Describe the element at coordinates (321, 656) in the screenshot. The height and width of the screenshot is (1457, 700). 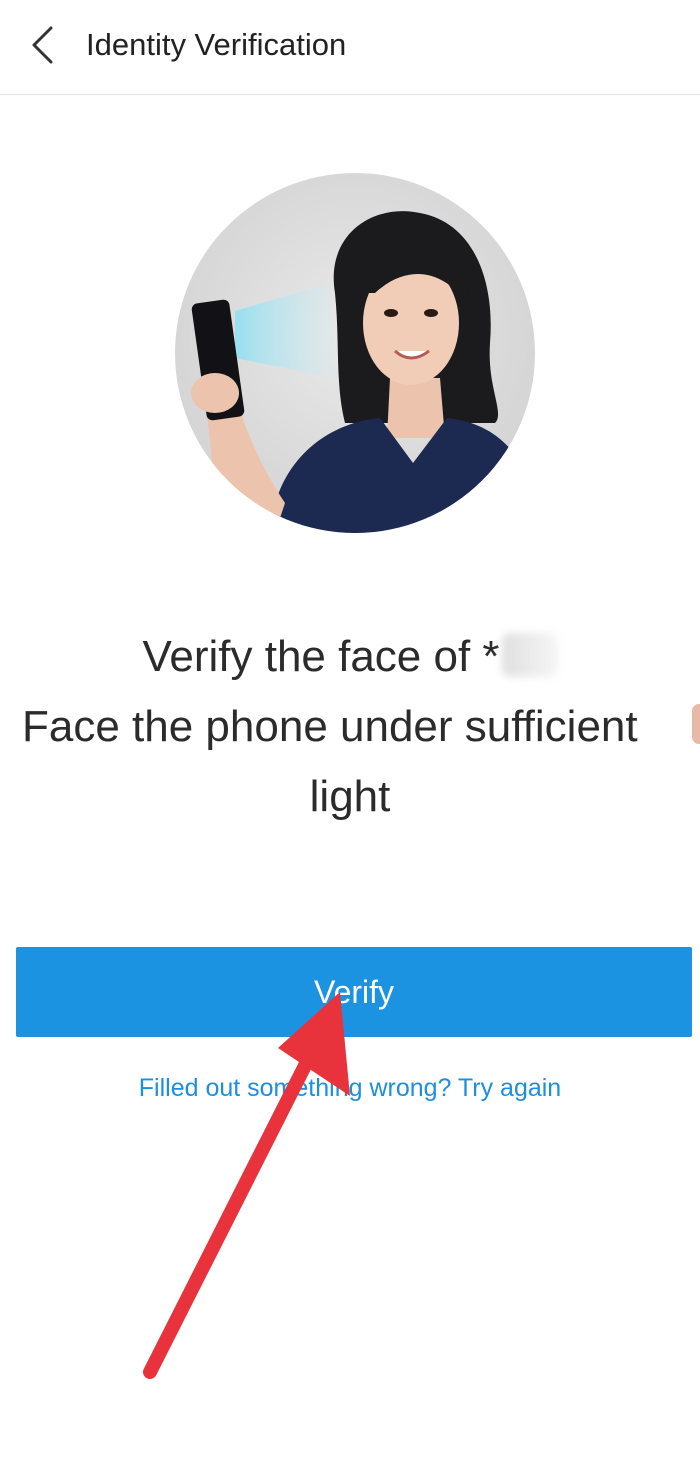
I see `message-line1-text: Verify the face of *` at that location.